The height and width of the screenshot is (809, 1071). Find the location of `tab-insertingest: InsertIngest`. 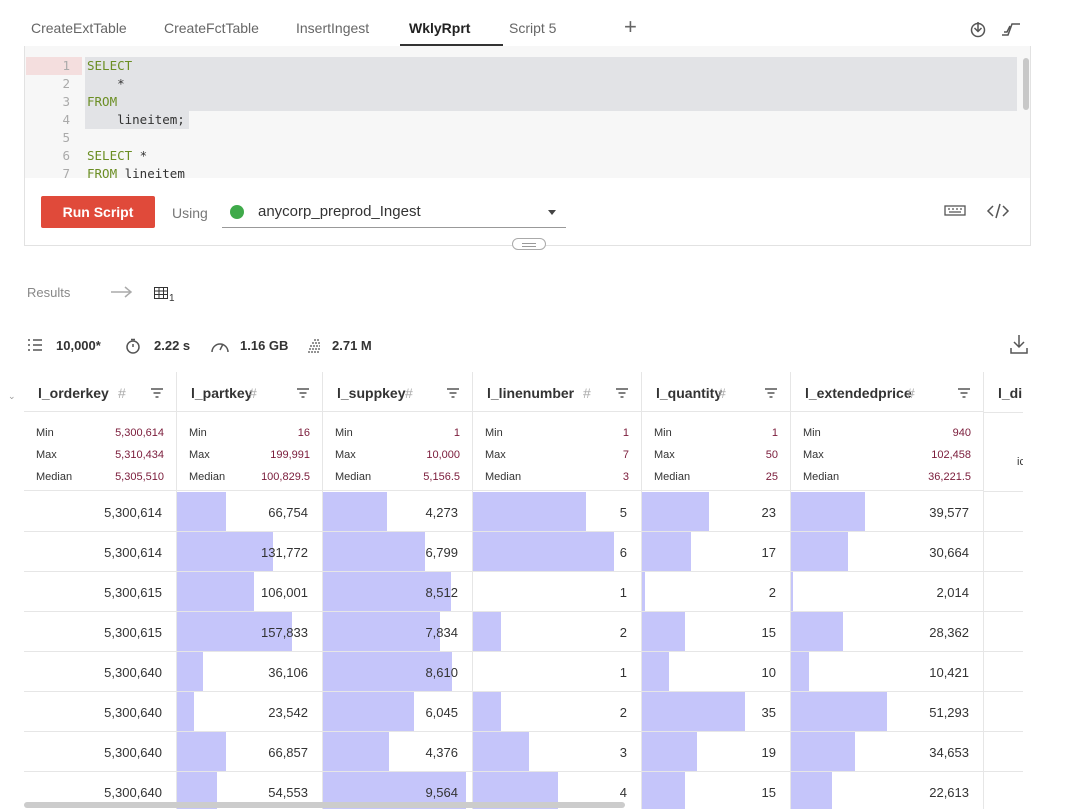

tab-insertingest: InsertIngest is located at coordinates (332, 28).